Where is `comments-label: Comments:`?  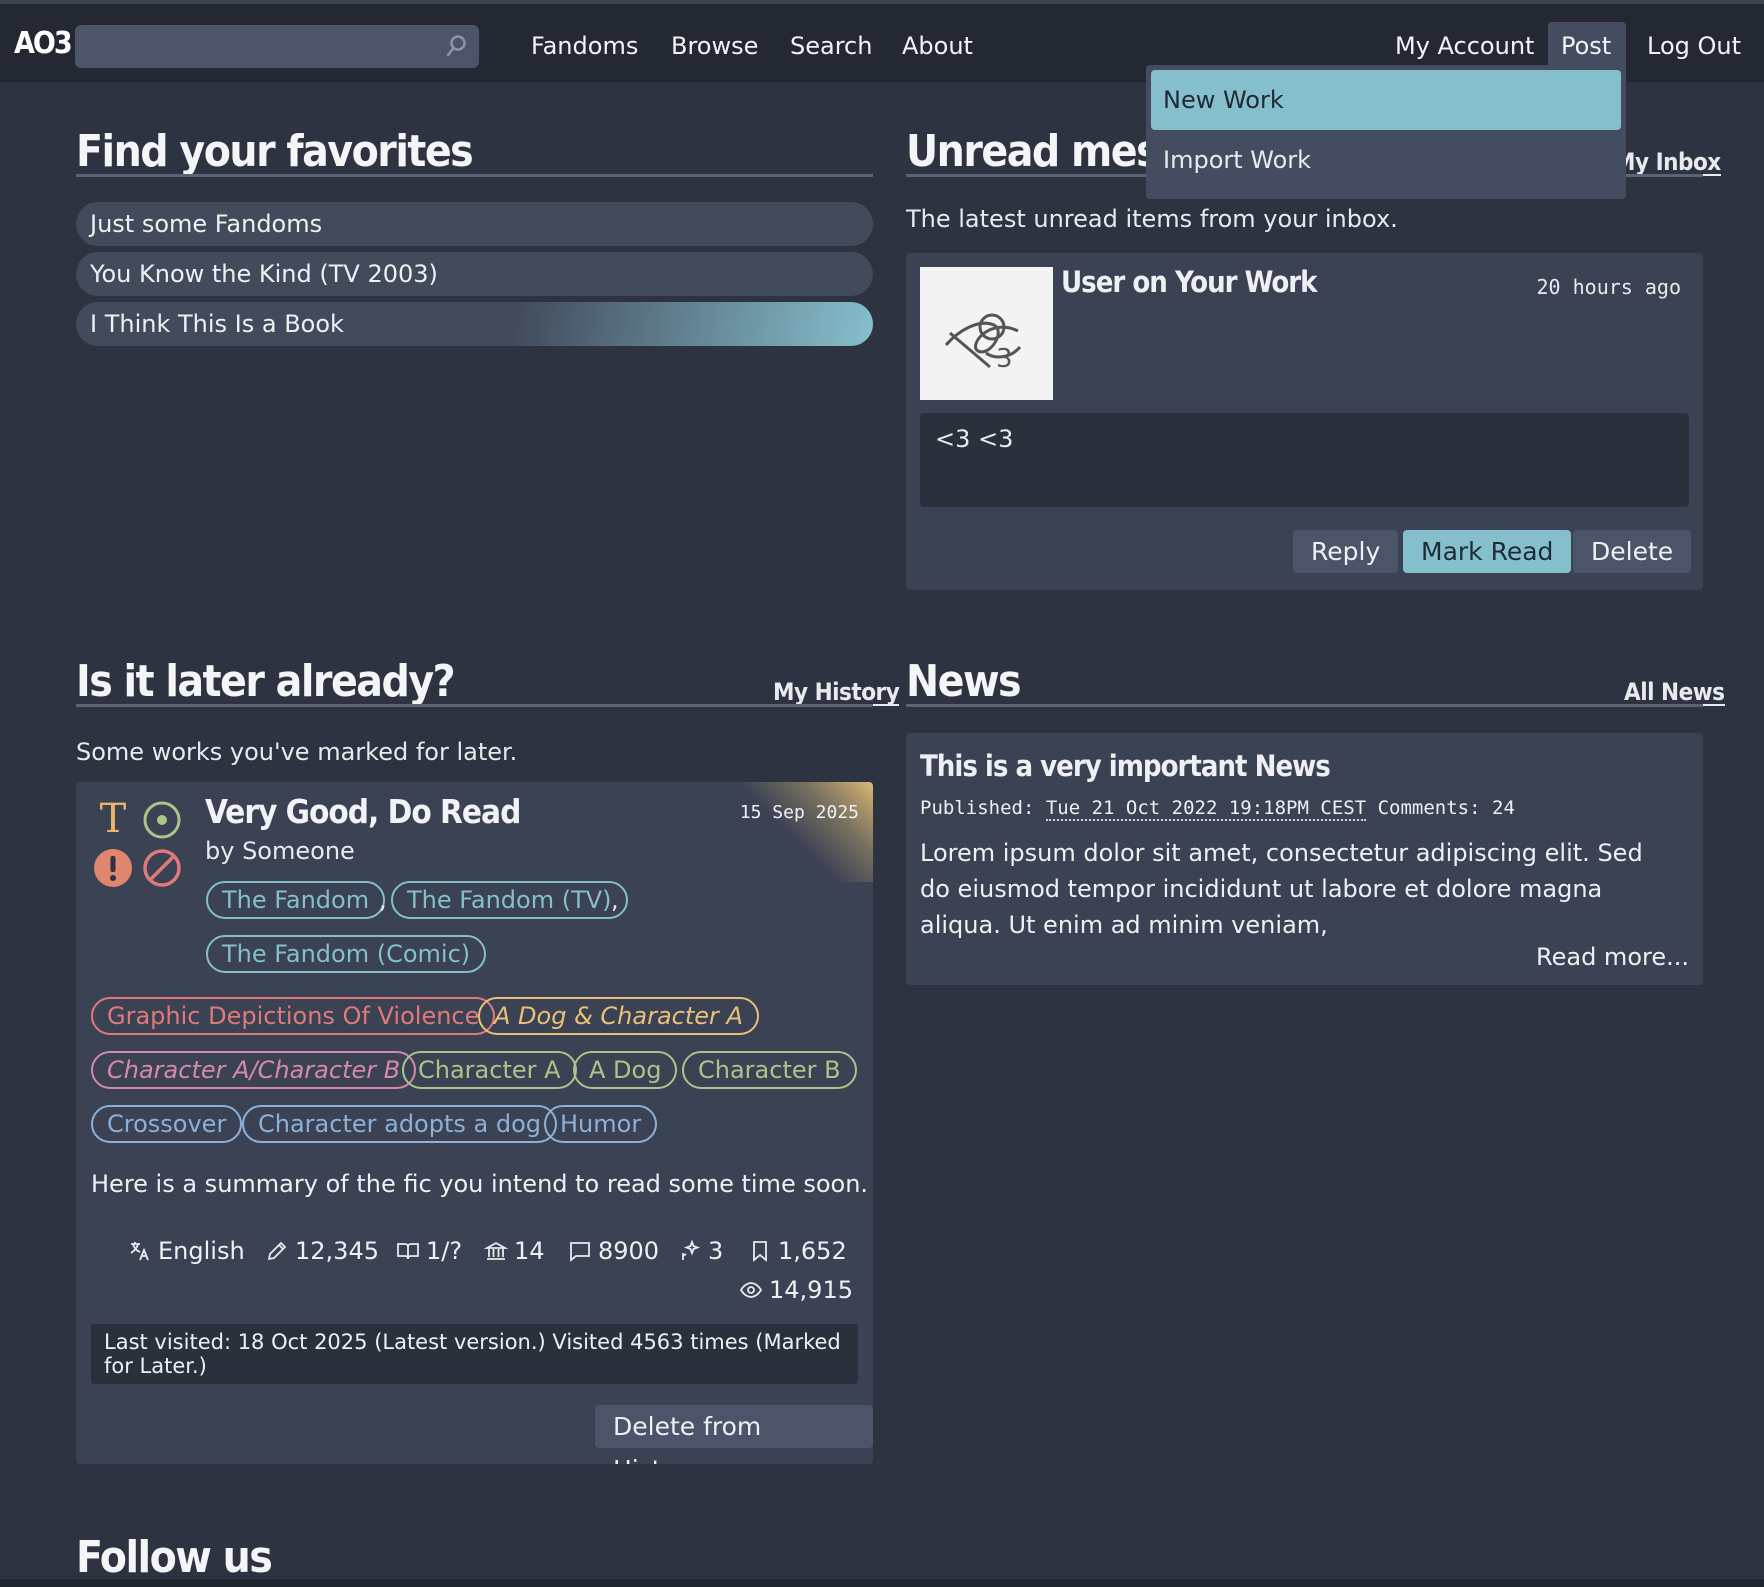
comments-label: Comments: is located at coordinates (1429, 808).